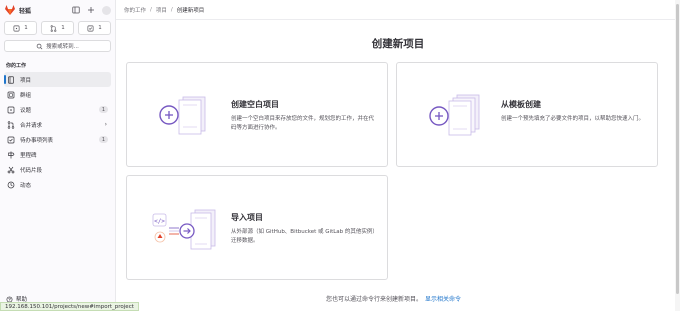  I want to click on merge-requests-count: 1, so click(63, 28).